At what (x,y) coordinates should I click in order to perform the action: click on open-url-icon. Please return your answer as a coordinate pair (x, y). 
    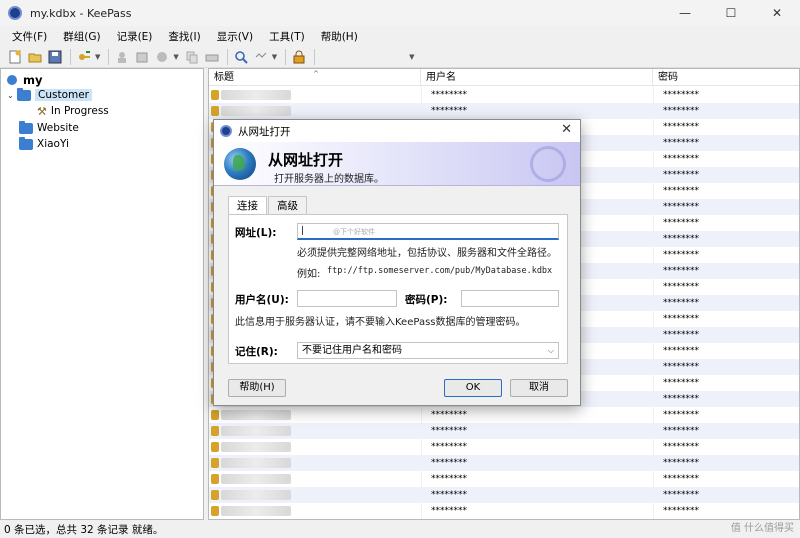
    Looking at the image, I should click on (162, 57).